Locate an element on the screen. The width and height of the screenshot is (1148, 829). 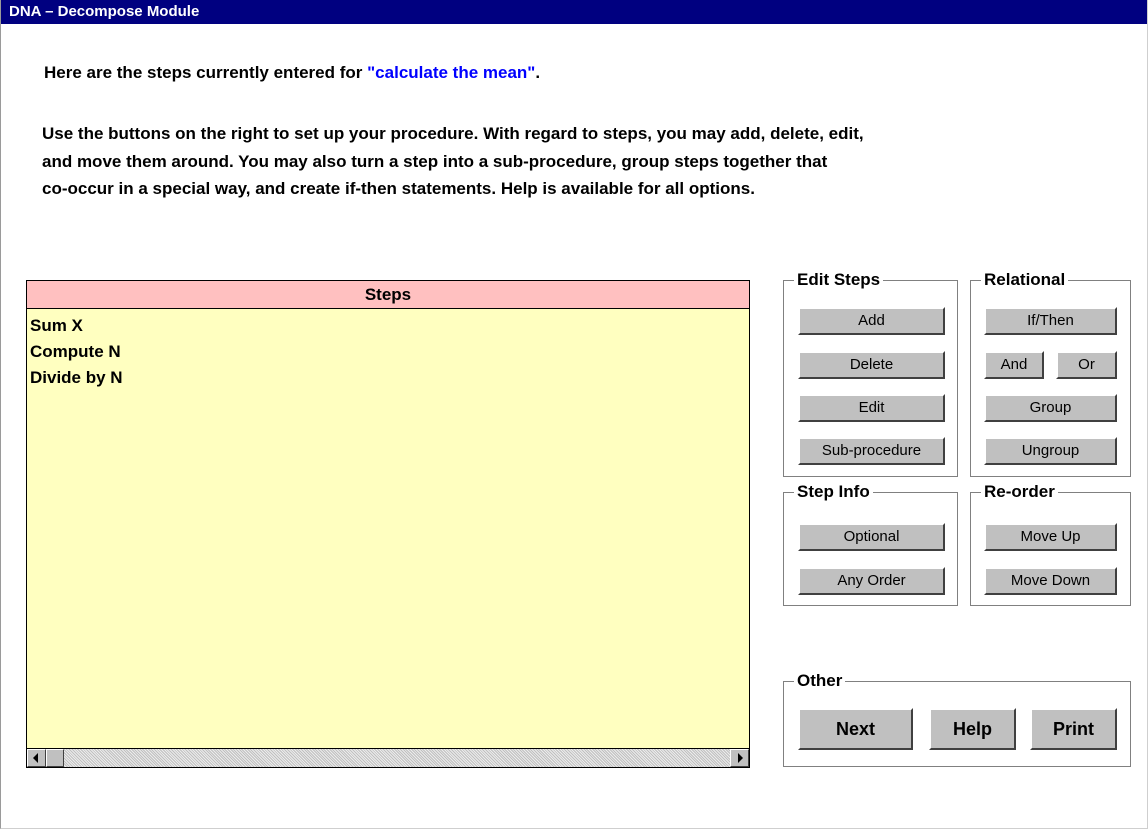
step-info-group: Step Info Optional Any Order is located at coordinates (870, 543).